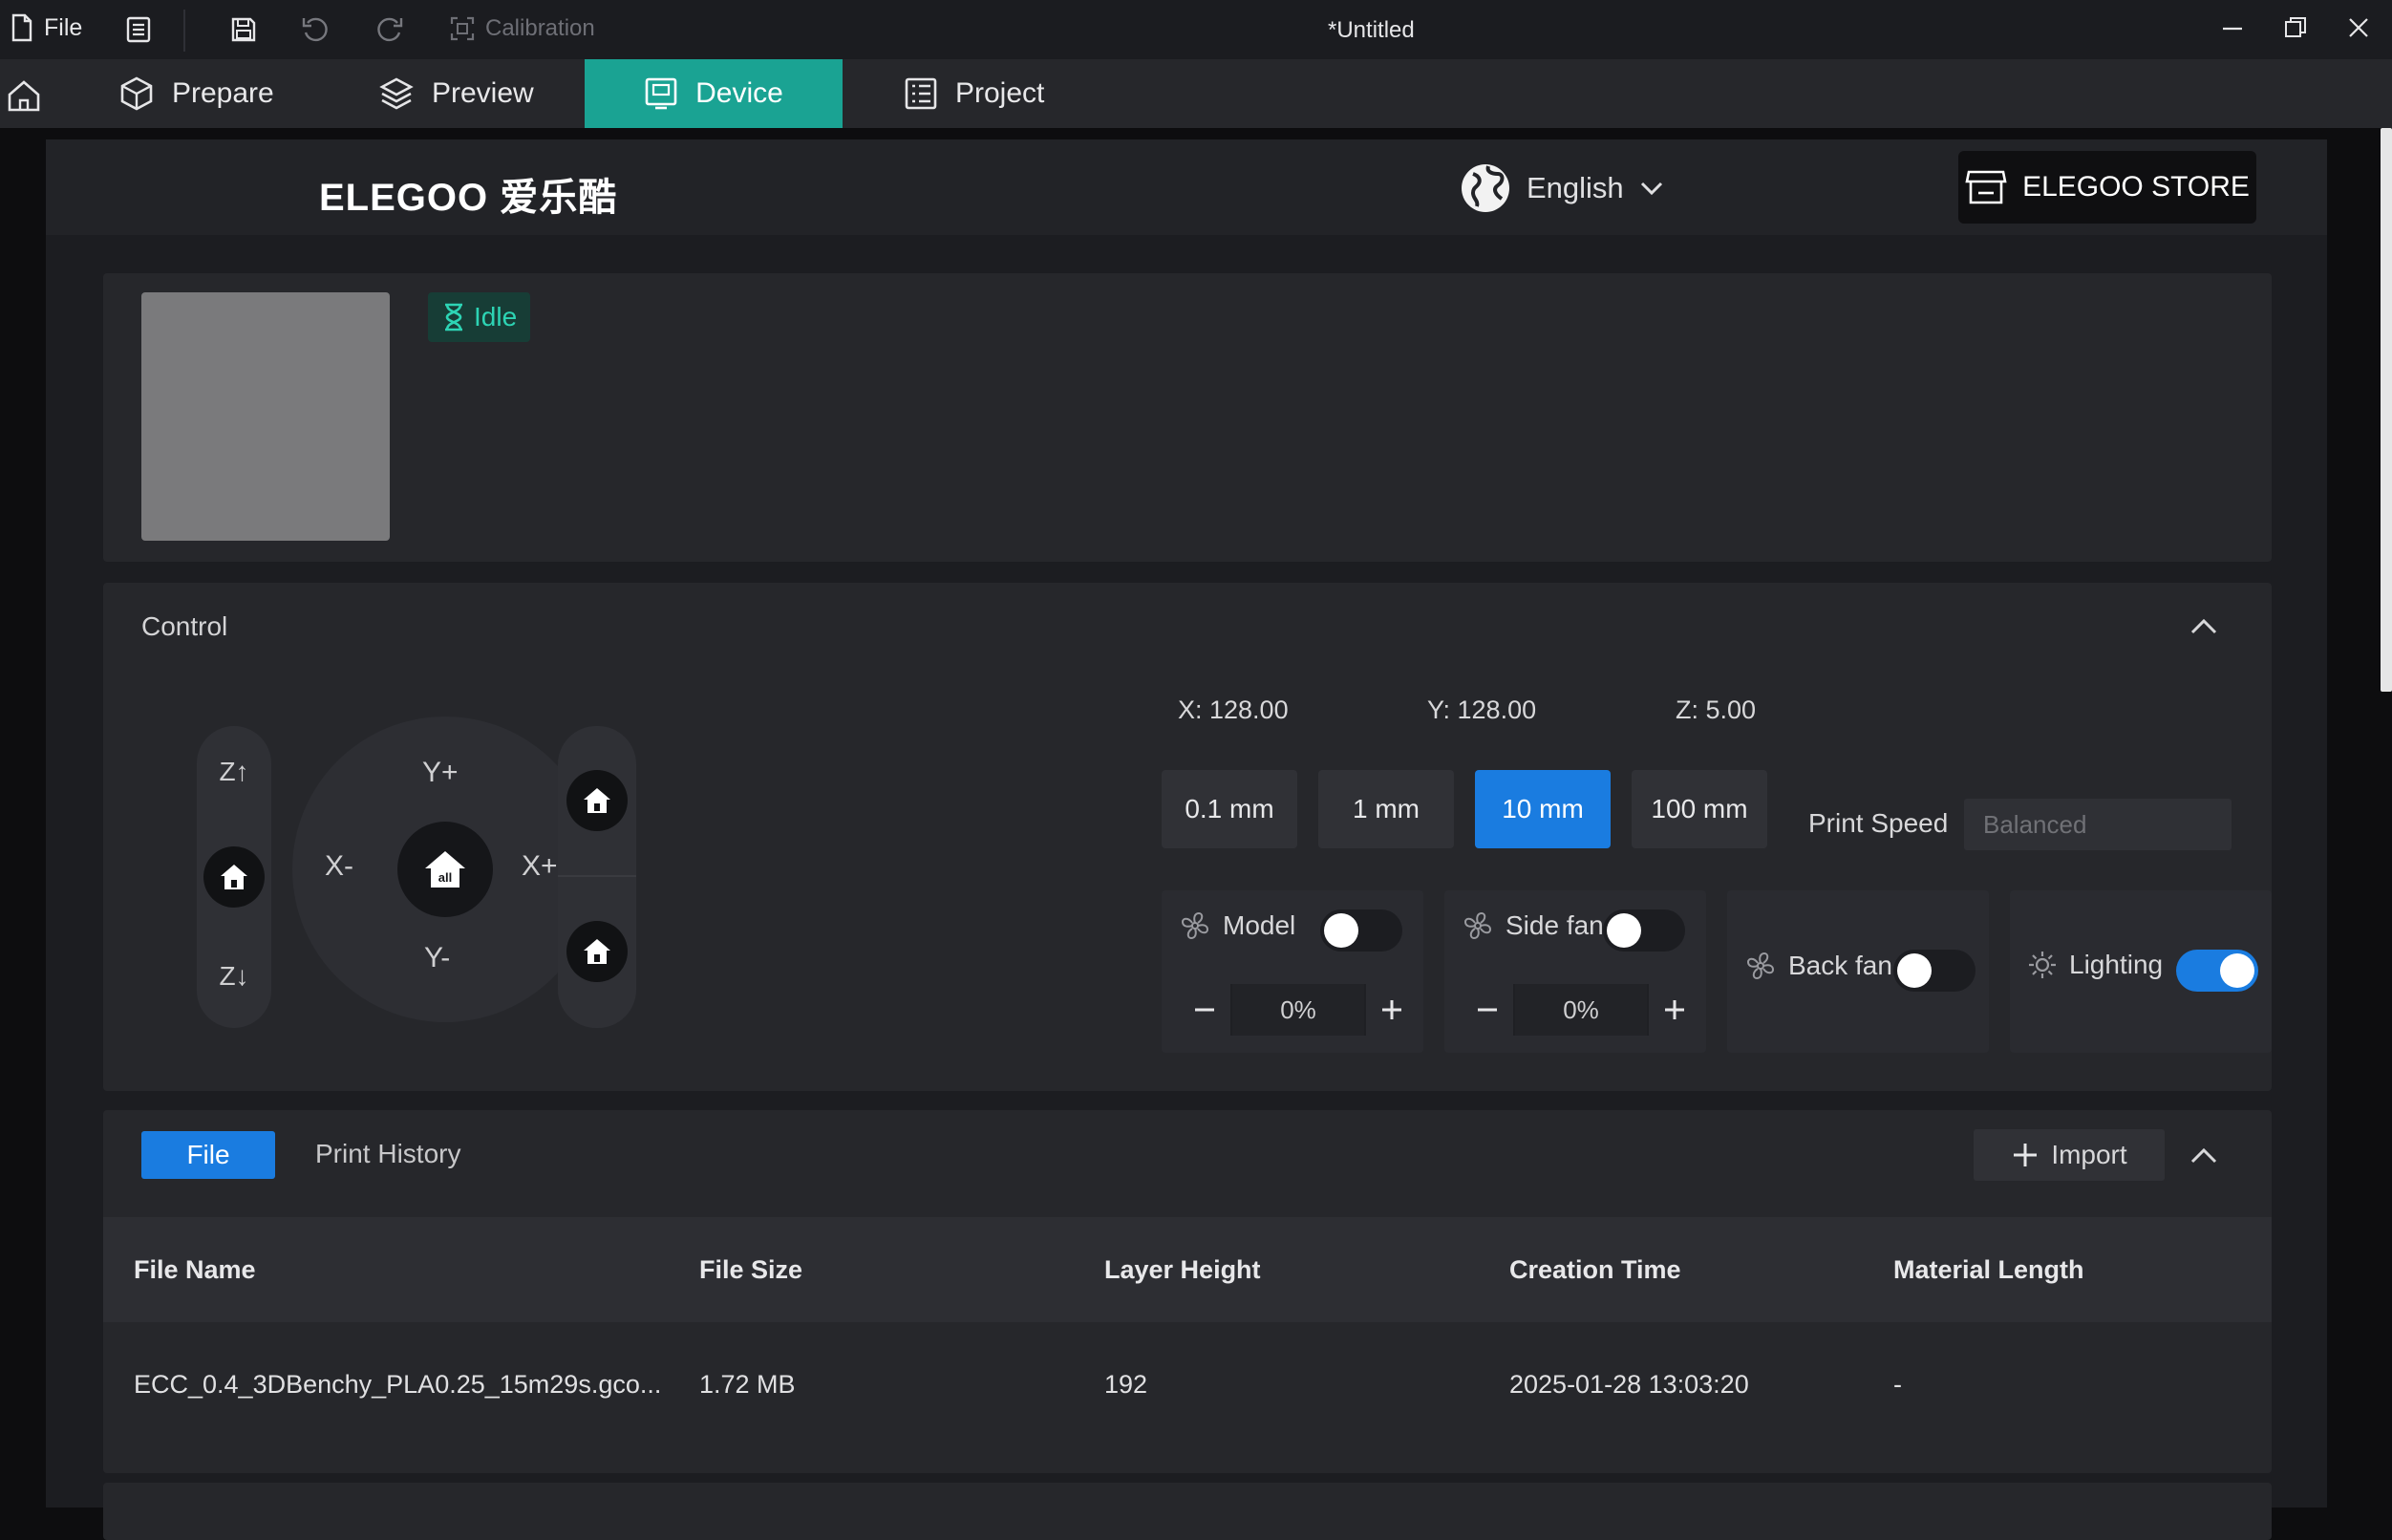 The width and height of the screenshot is (2392, 1540). I want to click on column-layer-height: Layer Height, so click(1182, 1270).